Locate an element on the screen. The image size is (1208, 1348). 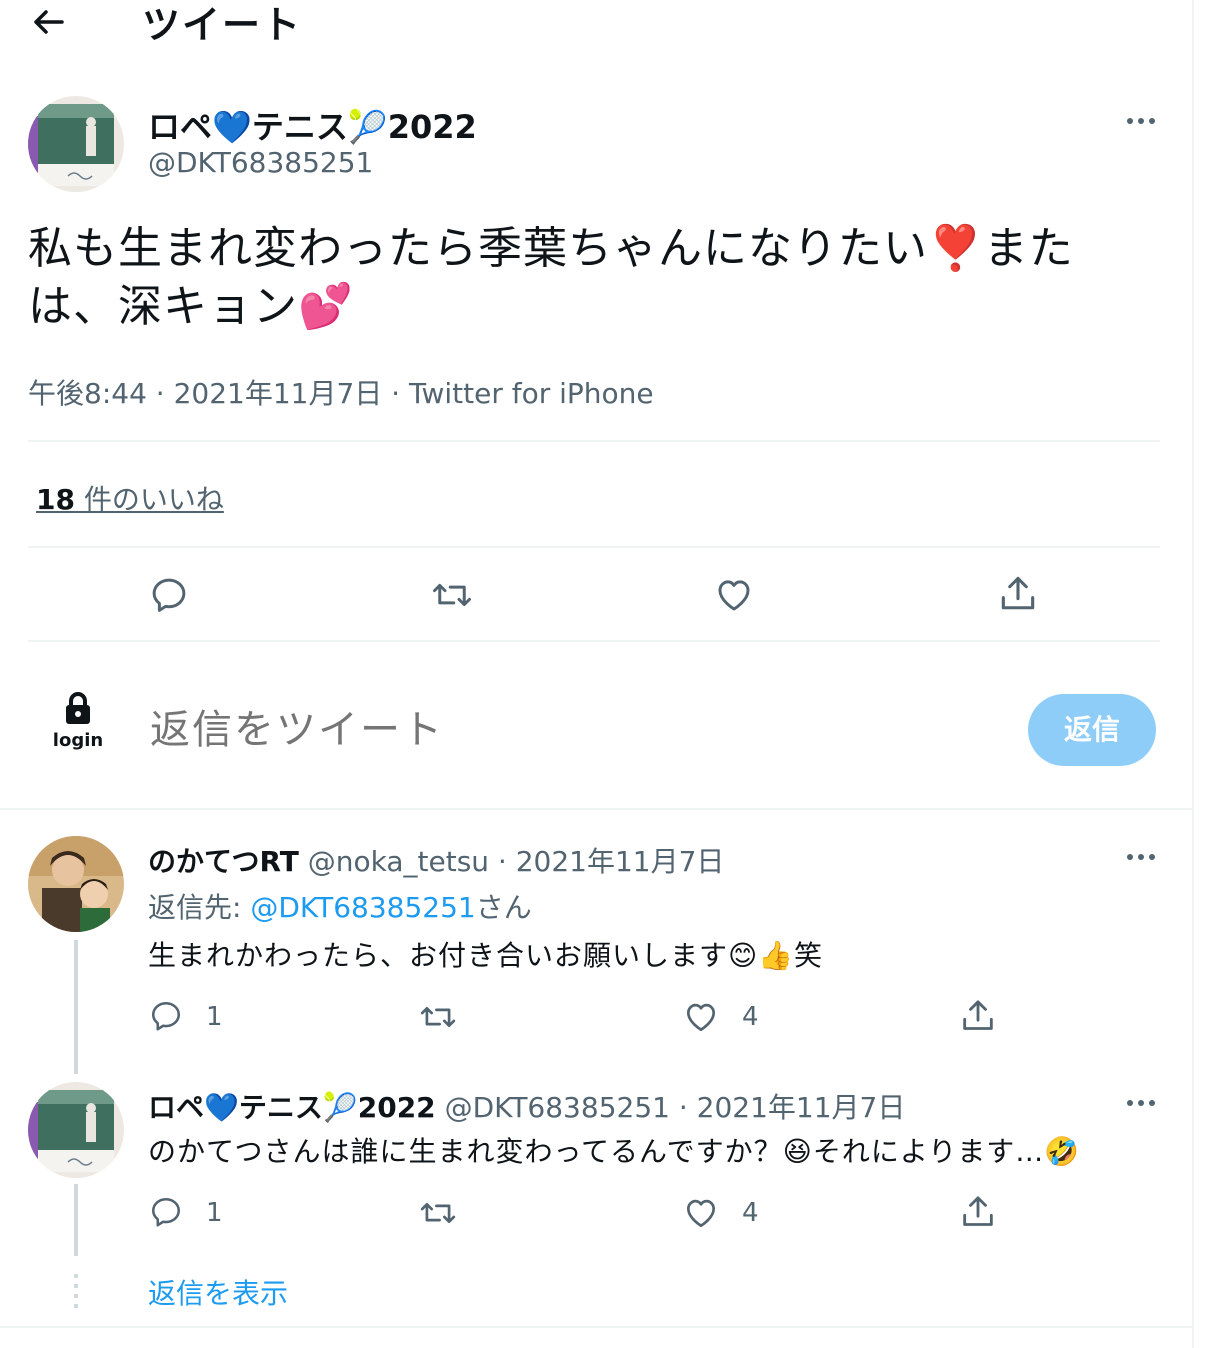
tweet-text-line: は、深キョン💕 is located at coordinates (191, 306).